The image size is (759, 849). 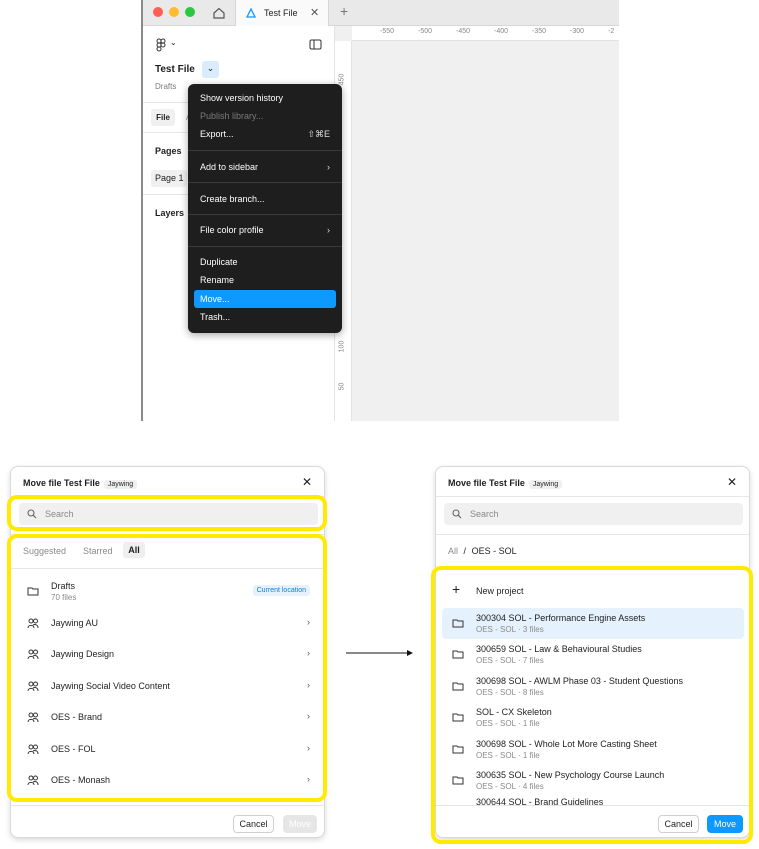 I want to click on ruler-tick-label: -350, so click(x=539, y=31).